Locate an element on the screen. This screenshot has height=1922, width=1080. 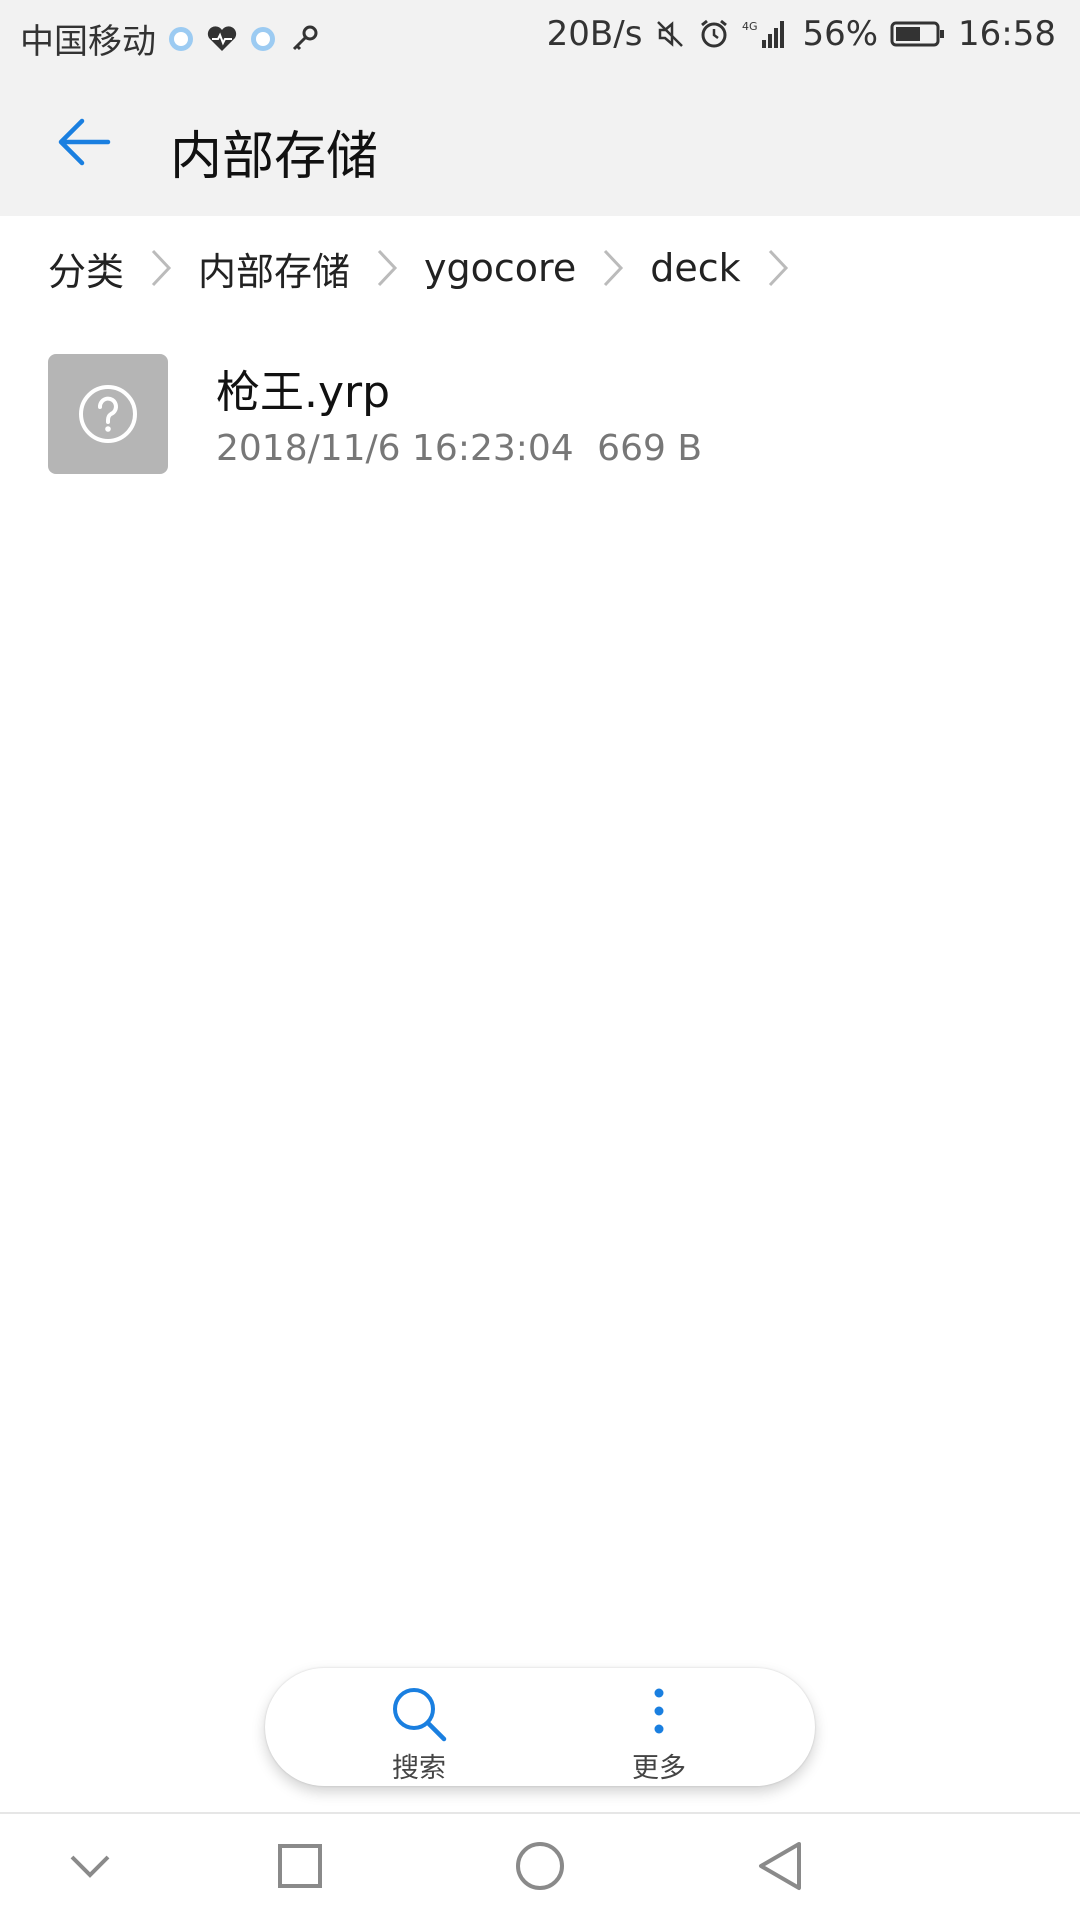
navigation-bar is located at coordinates (540, 1867).